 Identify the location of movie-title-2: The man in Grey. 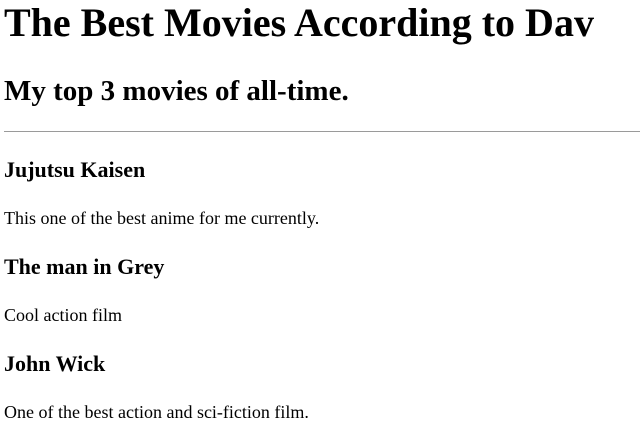
(84, 266).